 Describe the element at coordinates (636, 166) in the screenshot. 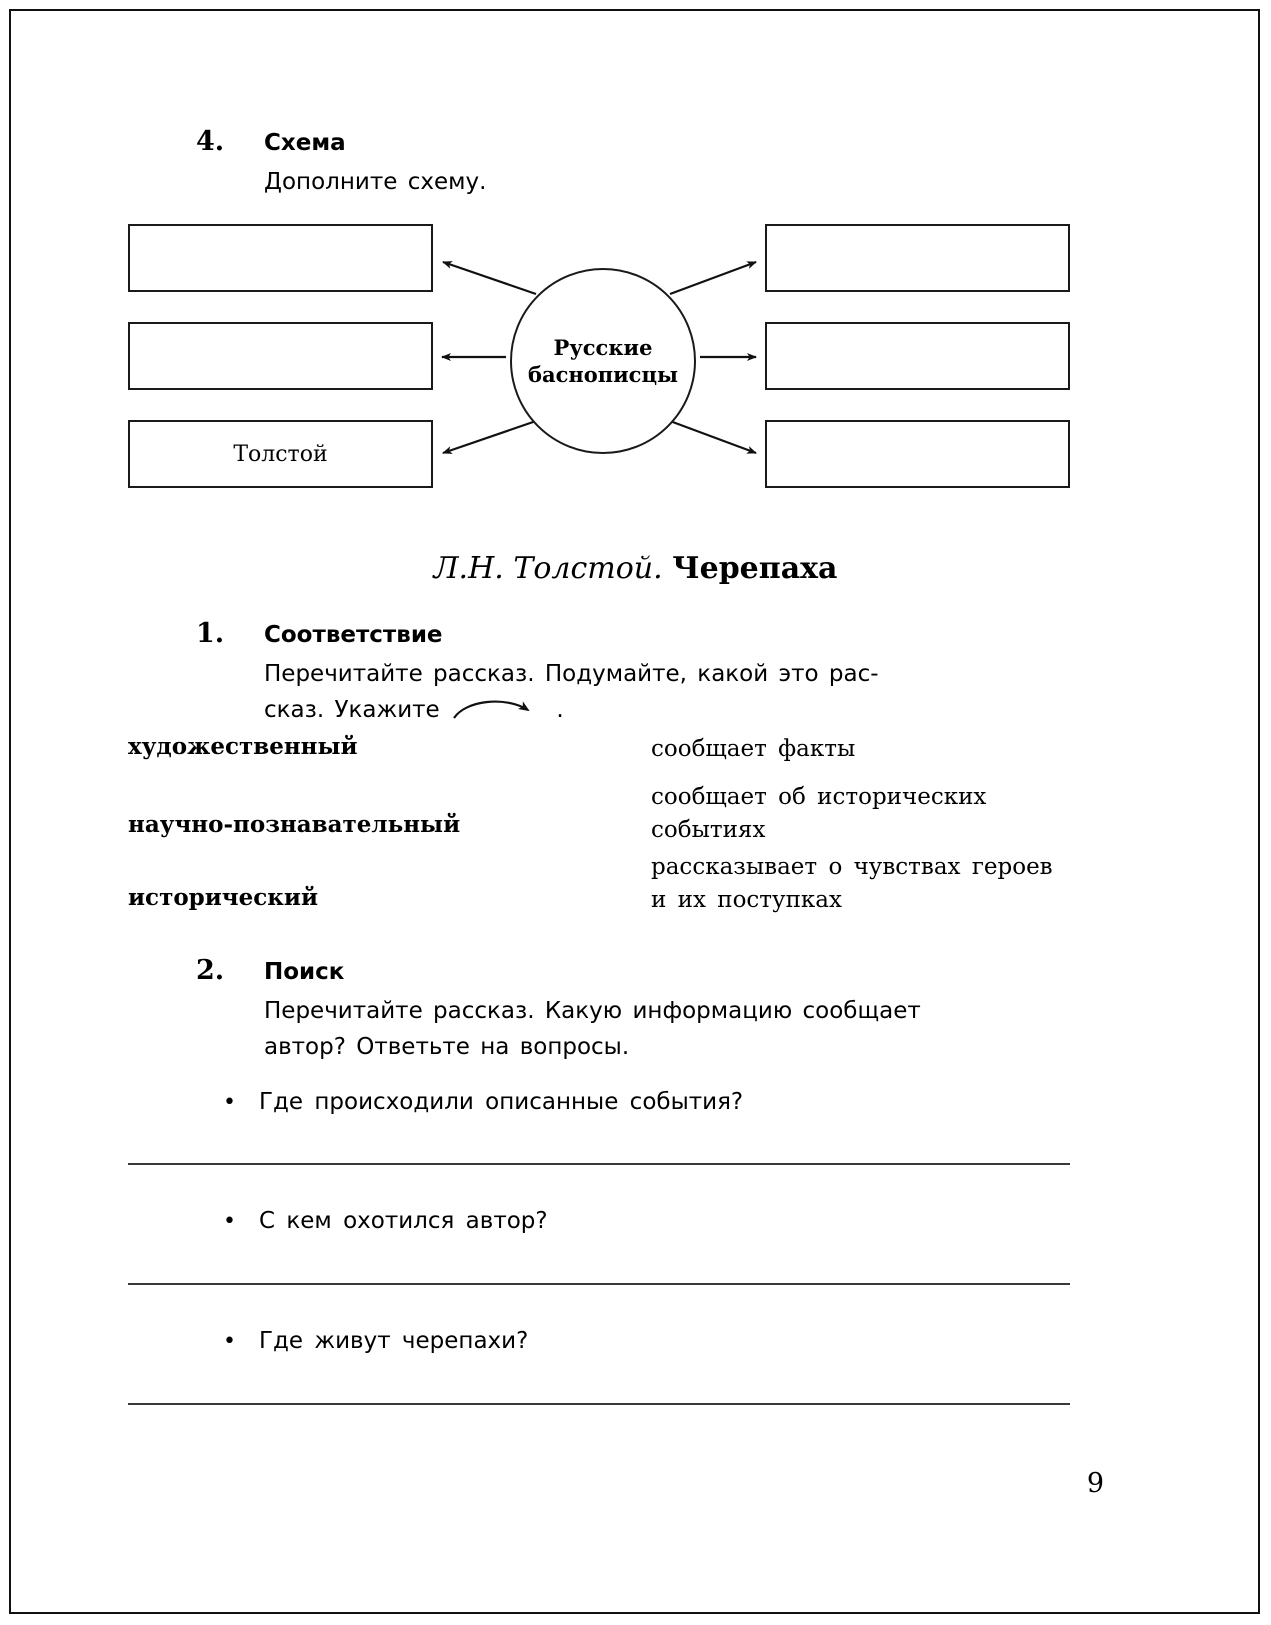

I see `exercise-4-scheme: 4. Схема Дополните схему.` at that location.